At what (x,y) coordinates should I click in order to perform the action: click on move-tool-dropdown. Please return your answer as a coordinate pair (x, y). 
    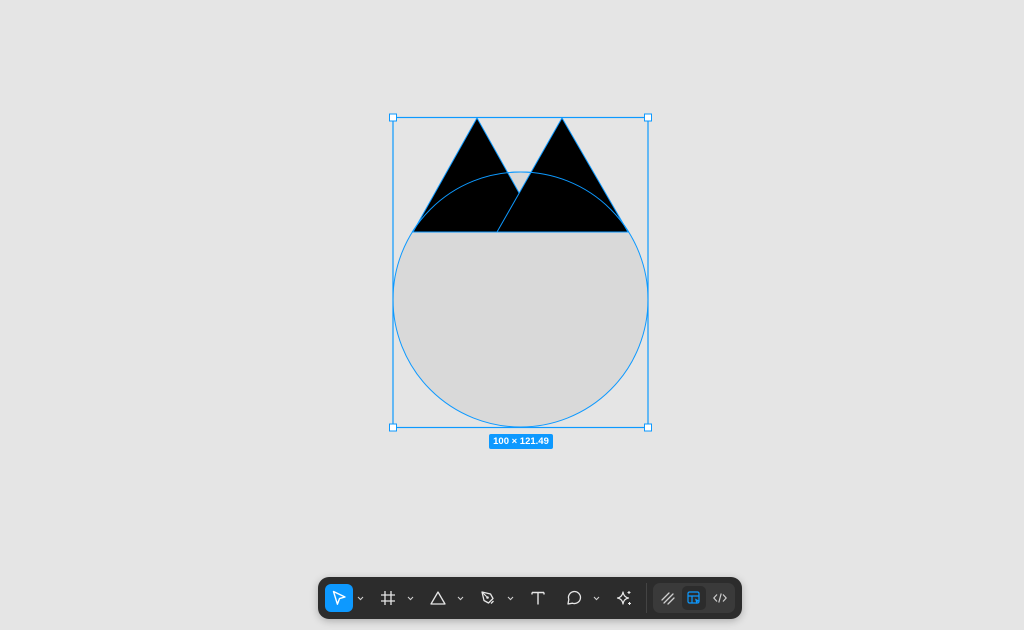
    Looking at the image, I should click on (360, 598).